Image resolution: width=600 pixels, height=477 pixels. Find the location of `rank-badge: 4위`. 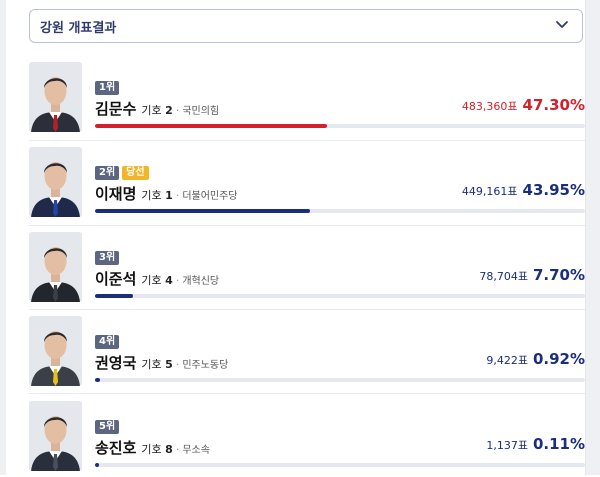

rank-badge: 4위 is located at coordinates (107, 342).